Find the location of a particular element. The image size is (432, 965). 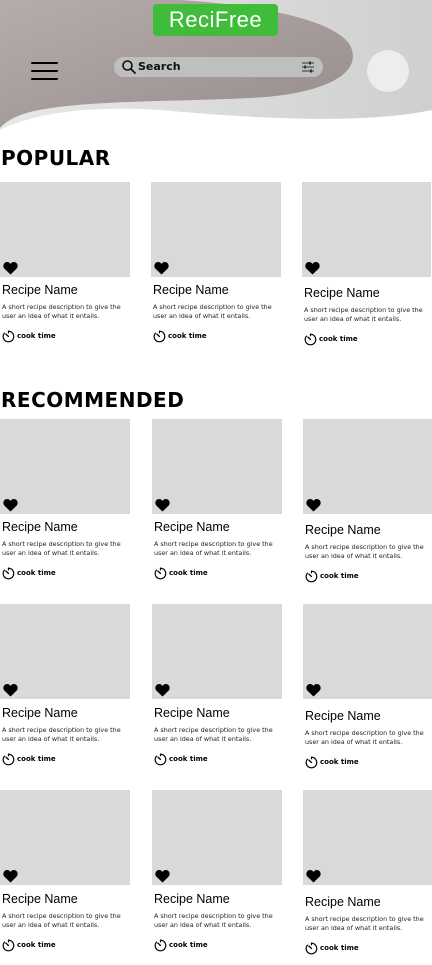

search-input: Search is located at coordinates (159, 67).